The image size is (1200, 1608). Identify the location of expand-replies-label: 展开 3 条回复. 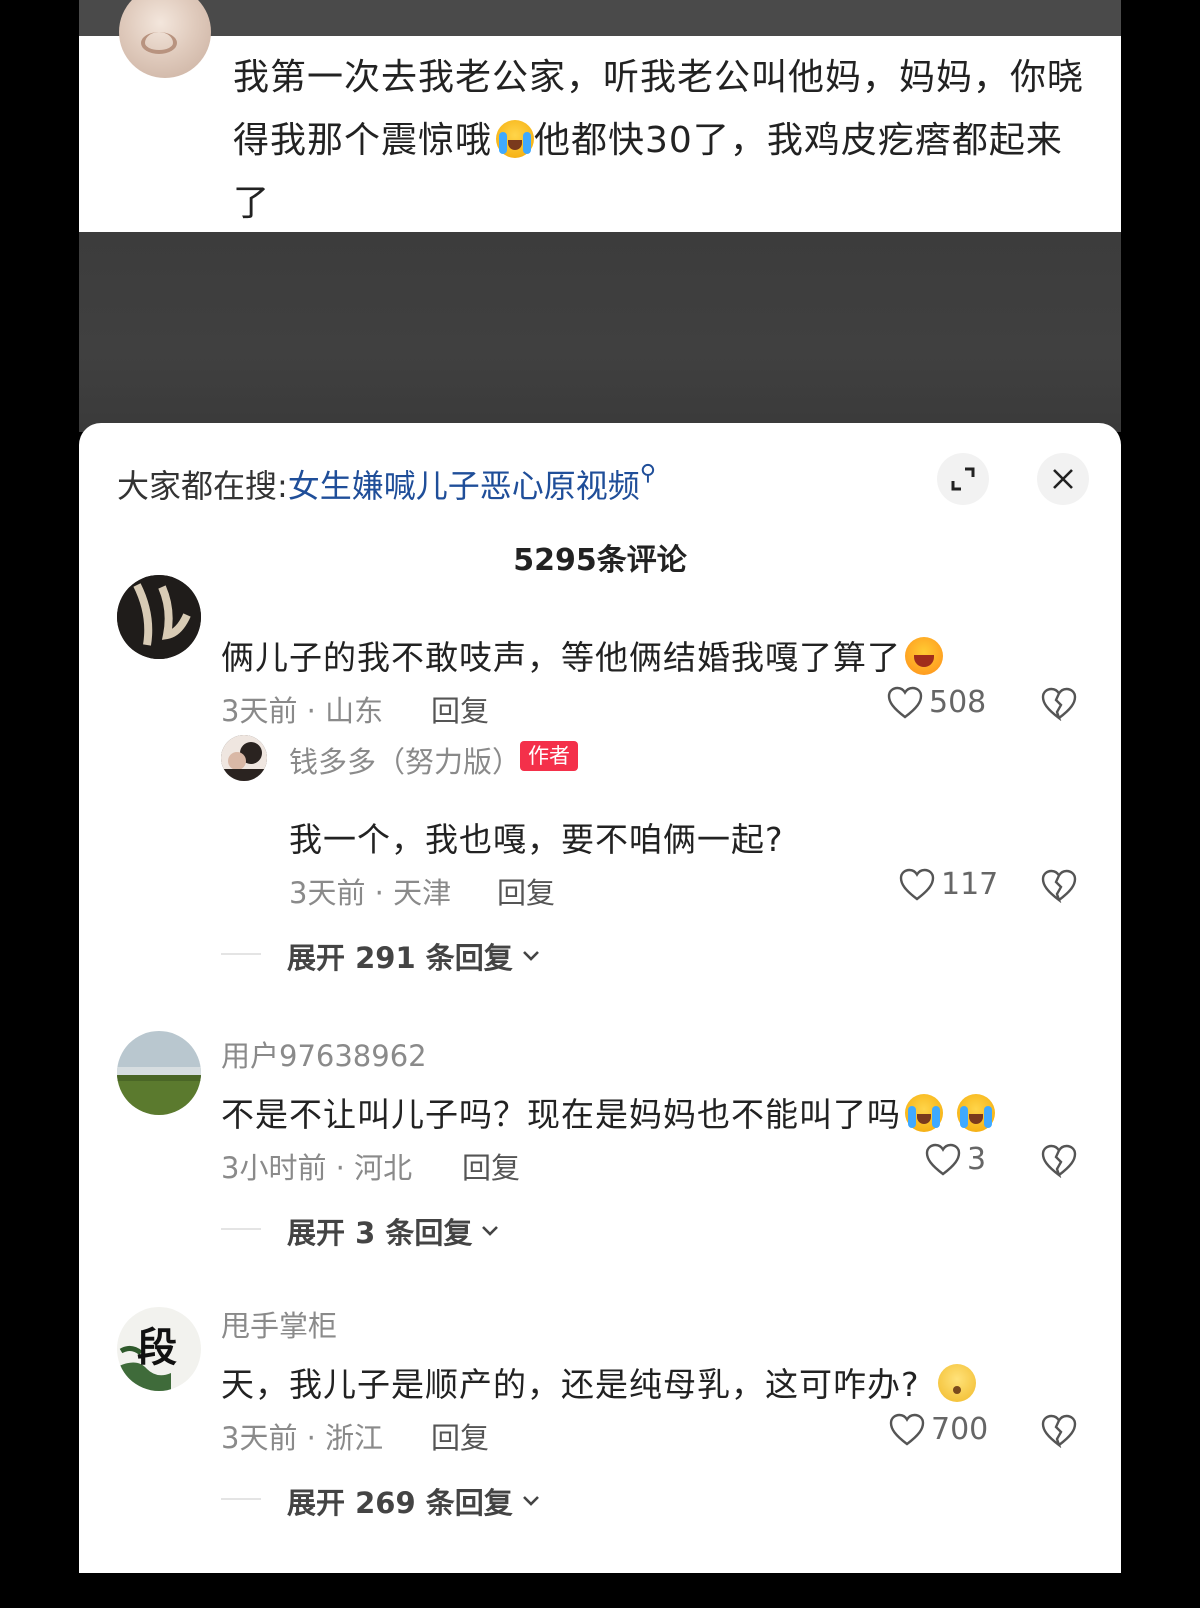
(380, 1233).